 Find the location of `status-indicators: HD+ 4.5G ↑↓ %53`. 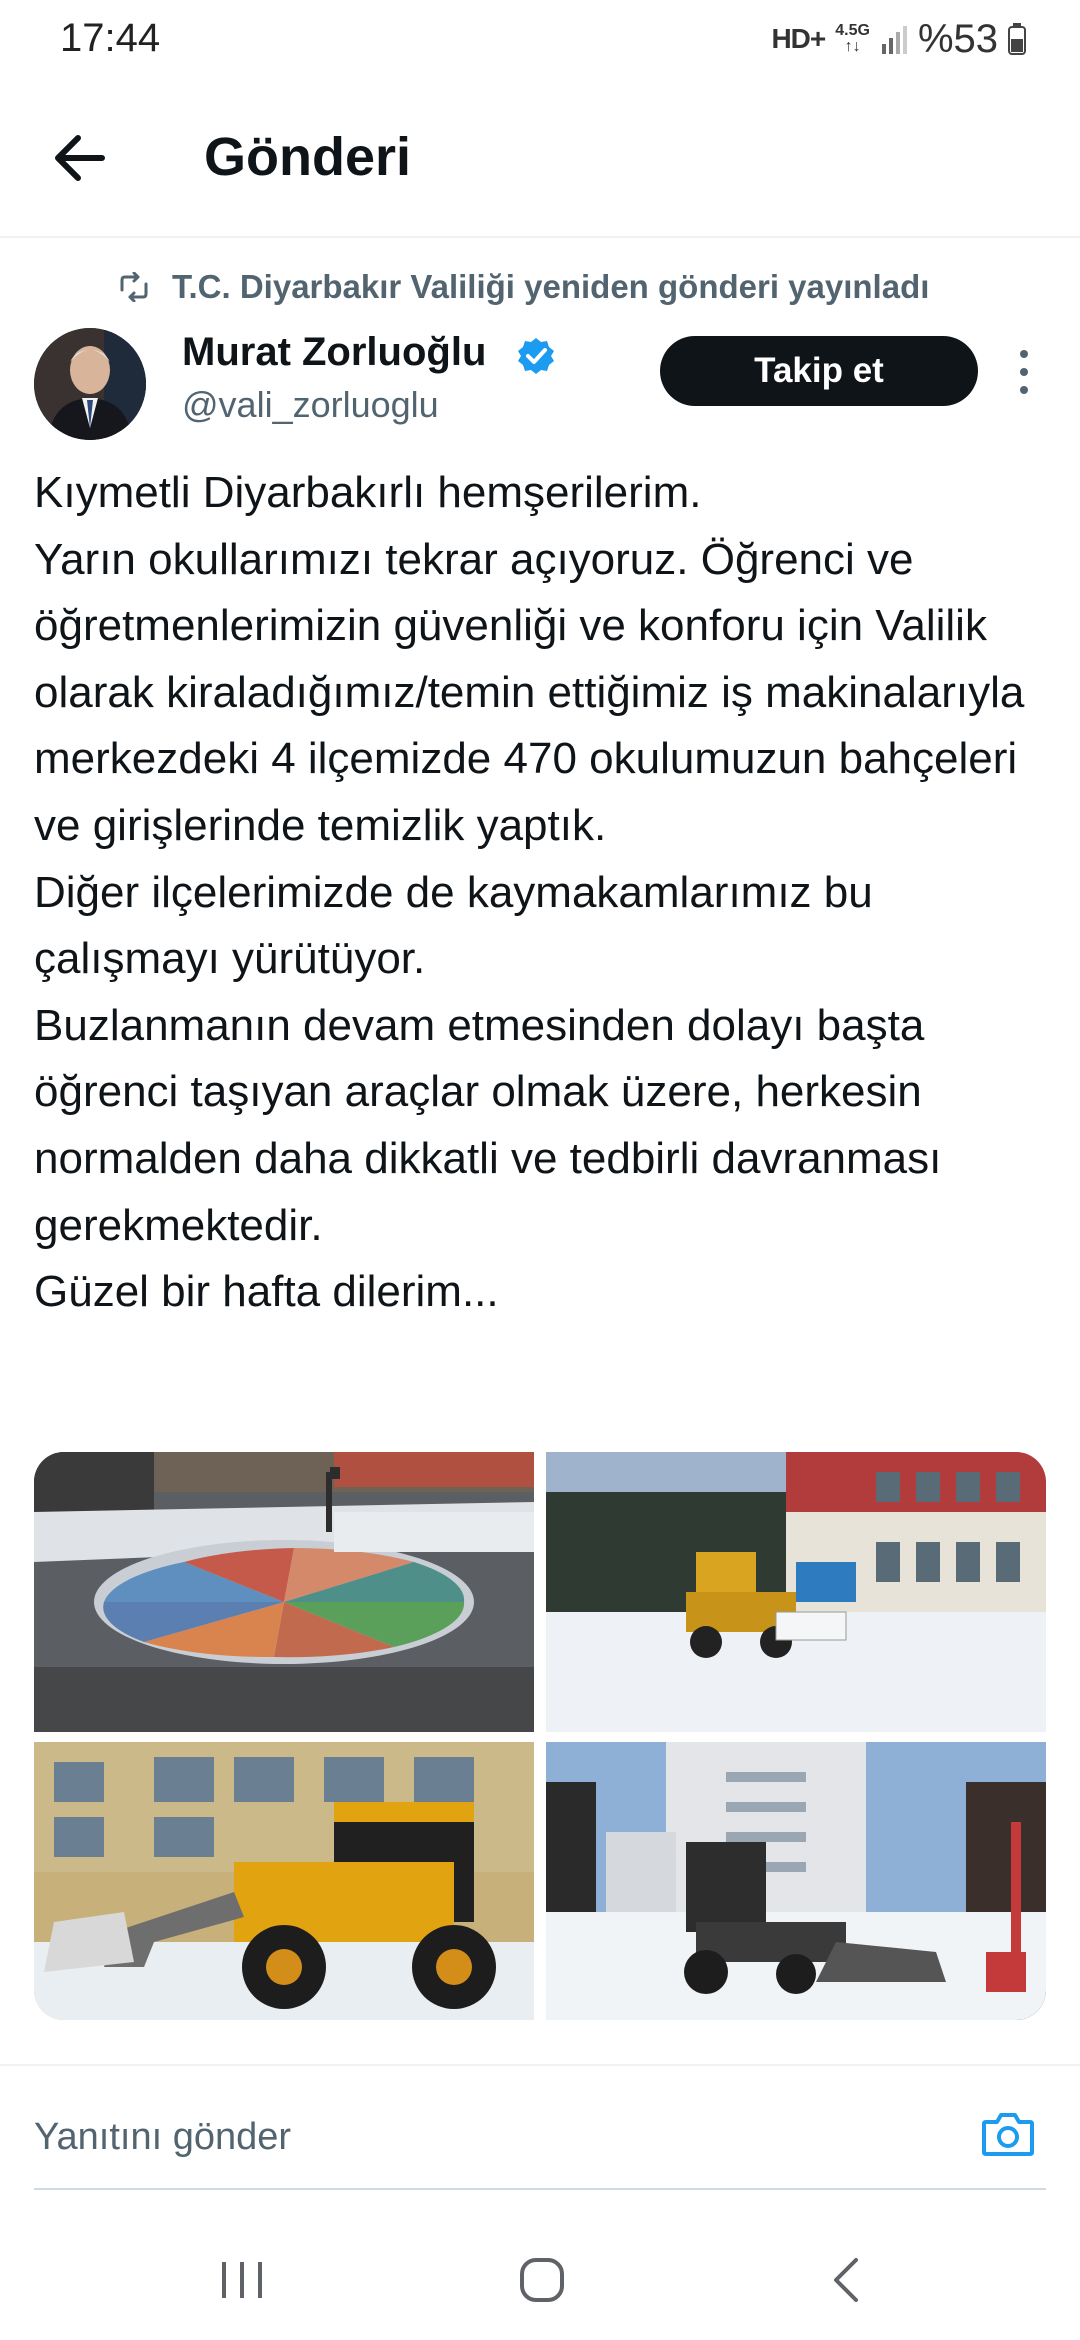

status-indicators: HD+ 4.5G ↑↓ %53 is located at coordinates (898, 39).